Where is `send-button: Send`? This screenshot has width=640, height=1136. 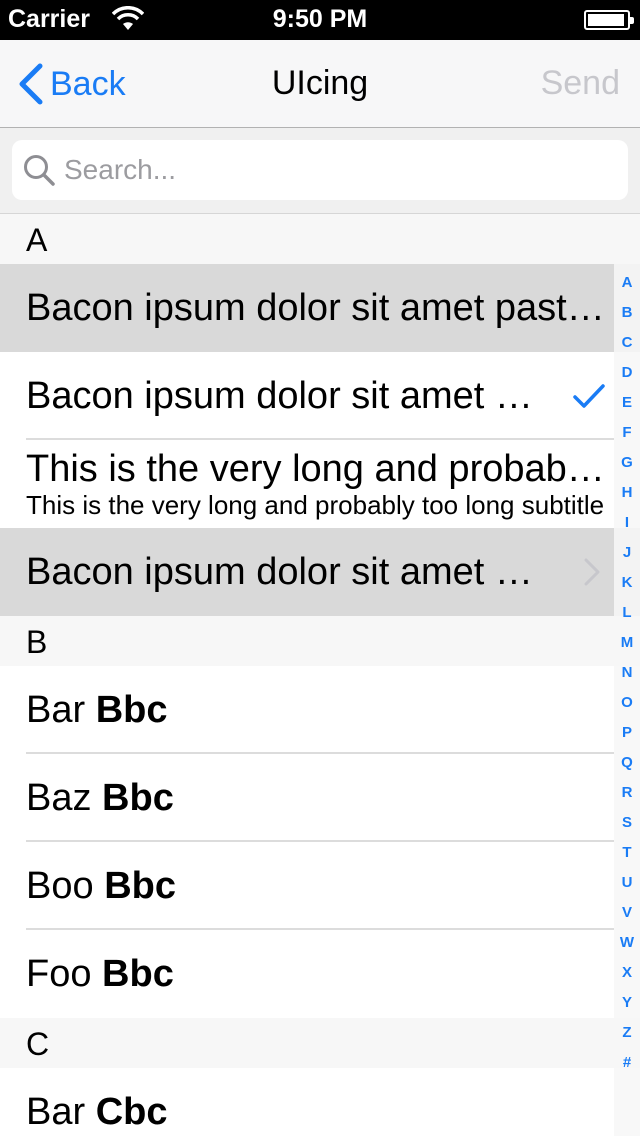
send-button: Send is located at coordinates (580, 83).